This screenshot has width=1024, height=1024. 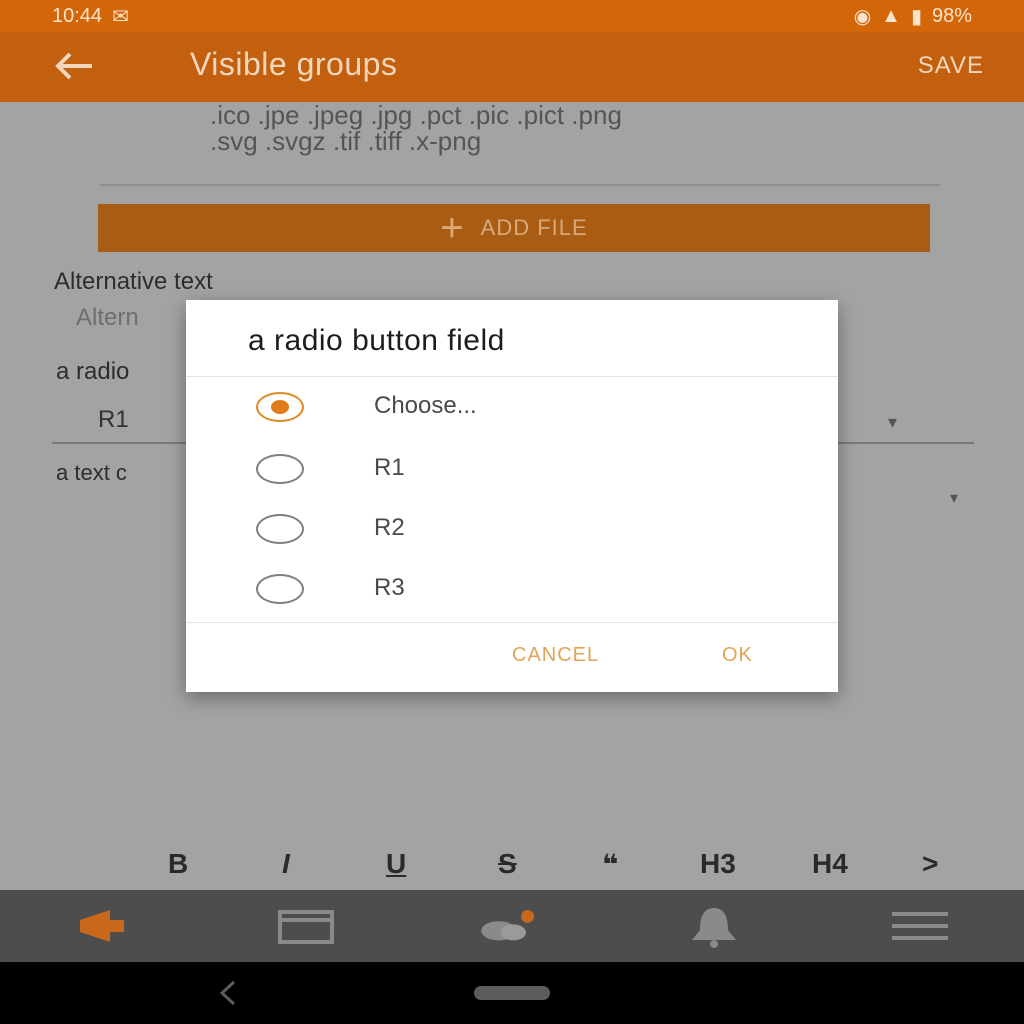 I want to click on dialog-option: R2, so click(x=512, y=529).